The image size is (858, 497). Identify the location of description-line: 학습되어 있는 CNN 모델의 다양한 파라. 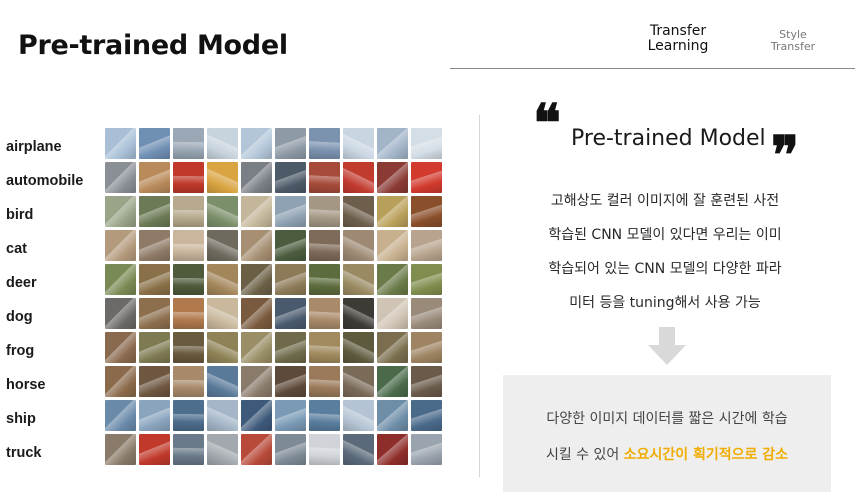
(665, 269).